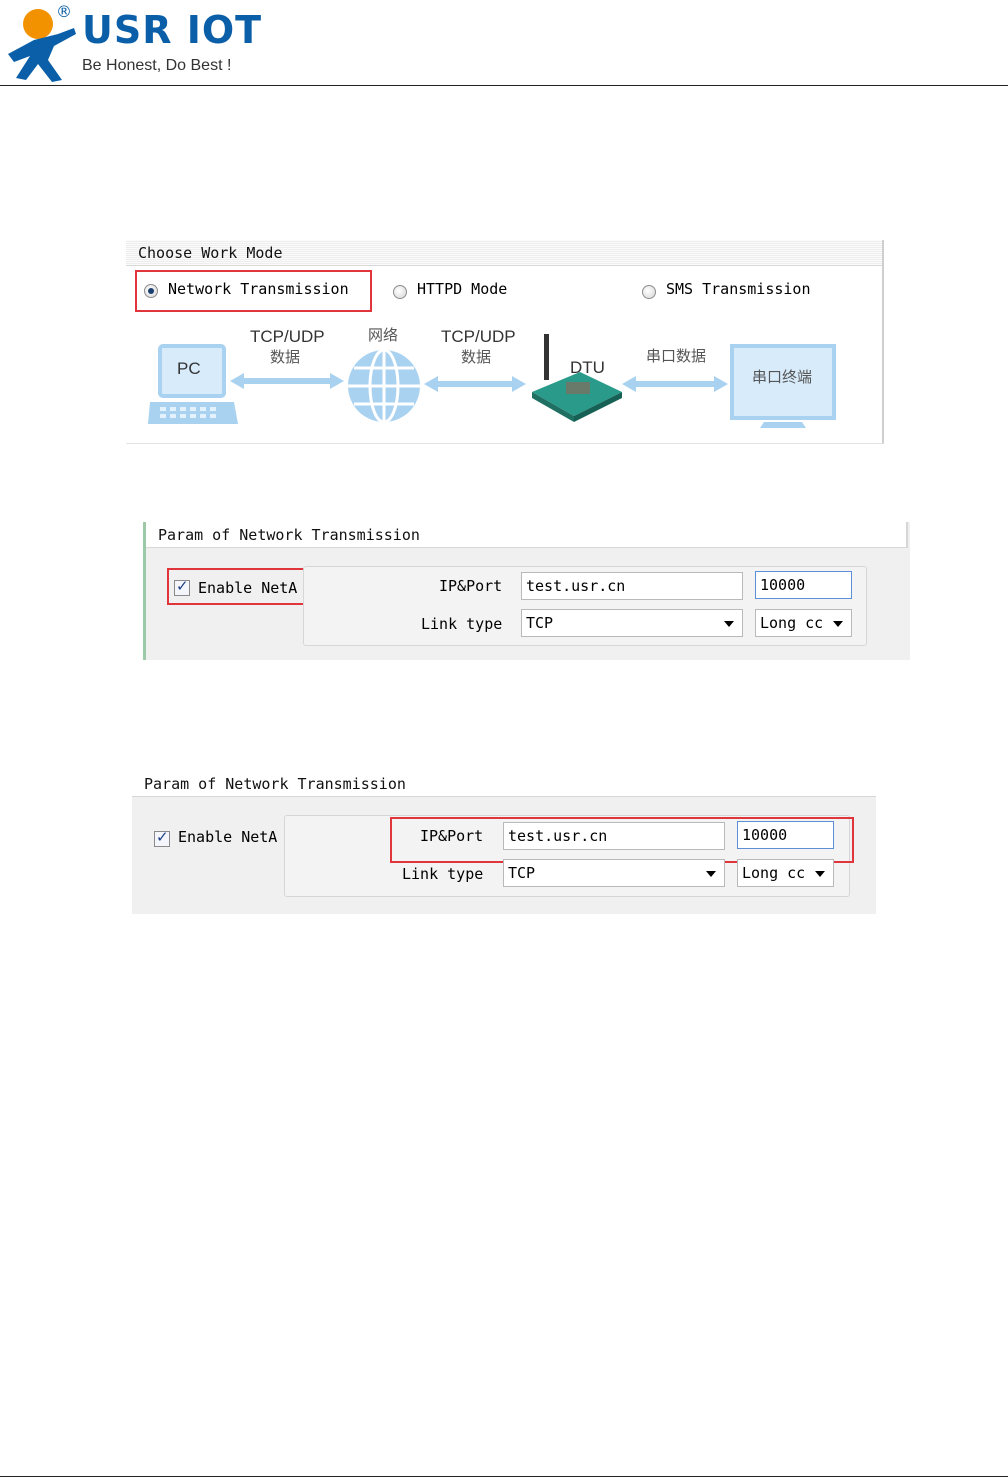 The width and height of the screenshot is (1008, 1478). What do you see at coordinates (287, 336) in the screenshot?
I see `tcpudp-label-1: TCP/UDP` at bounding box center [287, 336].